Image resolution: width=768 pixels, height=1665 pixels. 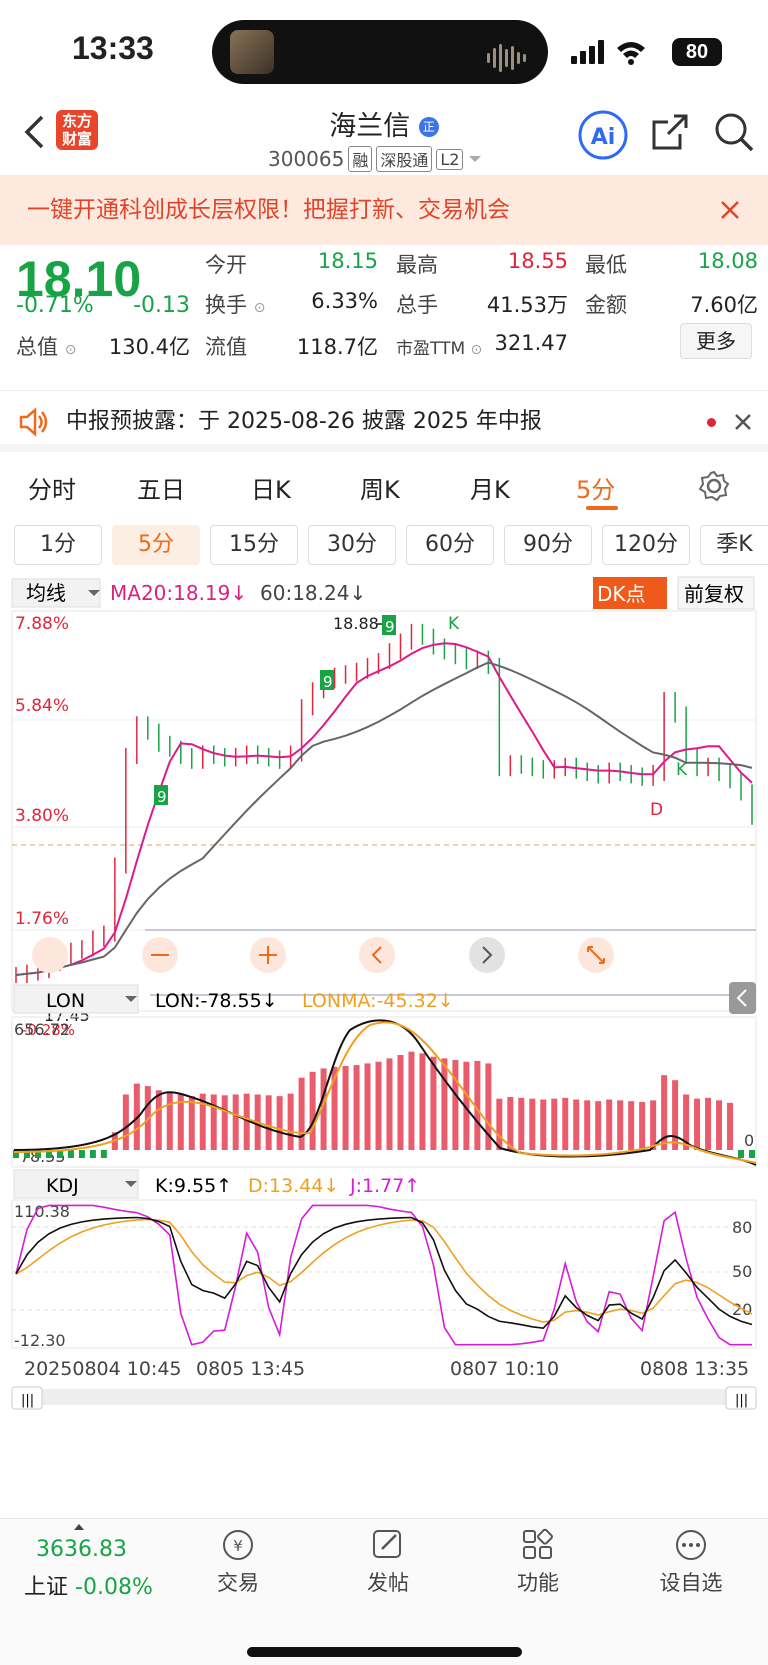 What do you see at coordinates (79, 1527) in the screenshot?
I see `triangle-up-icon` at bounding box center [79, 1527].